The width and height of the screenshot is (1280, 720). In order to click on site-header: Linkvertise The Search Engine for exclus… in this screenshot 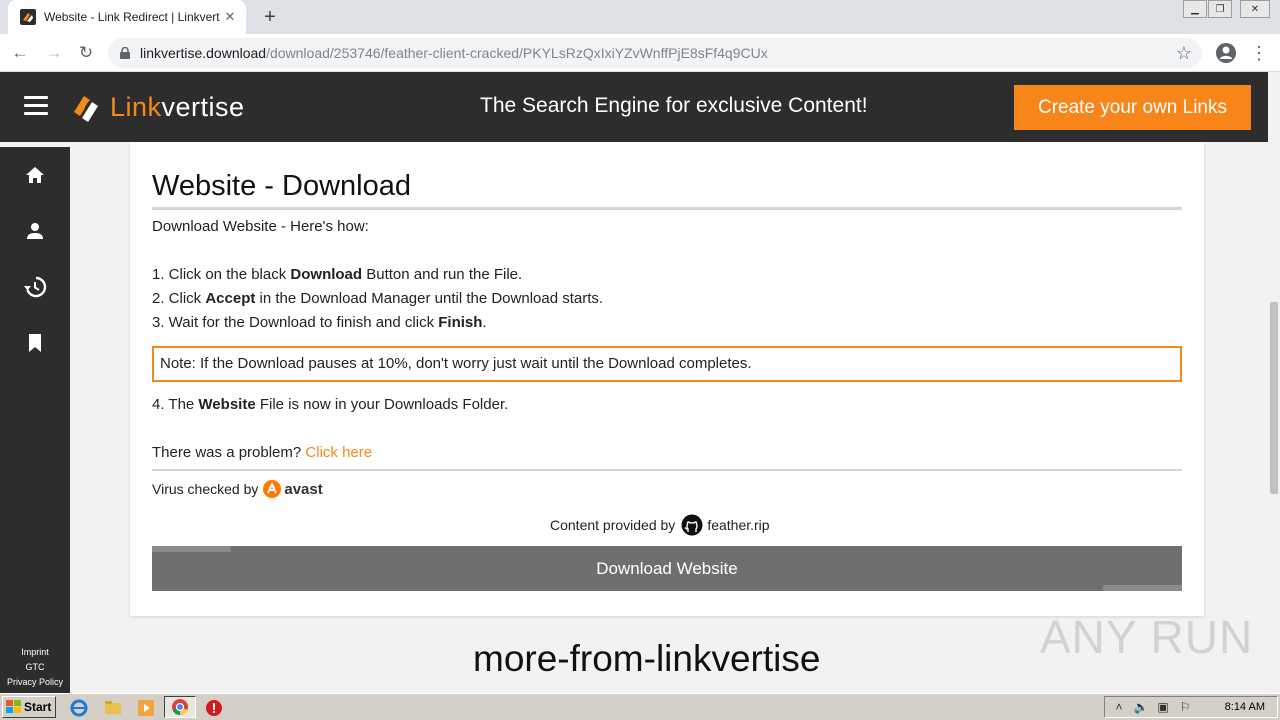, I will do `click(634, 107)`.